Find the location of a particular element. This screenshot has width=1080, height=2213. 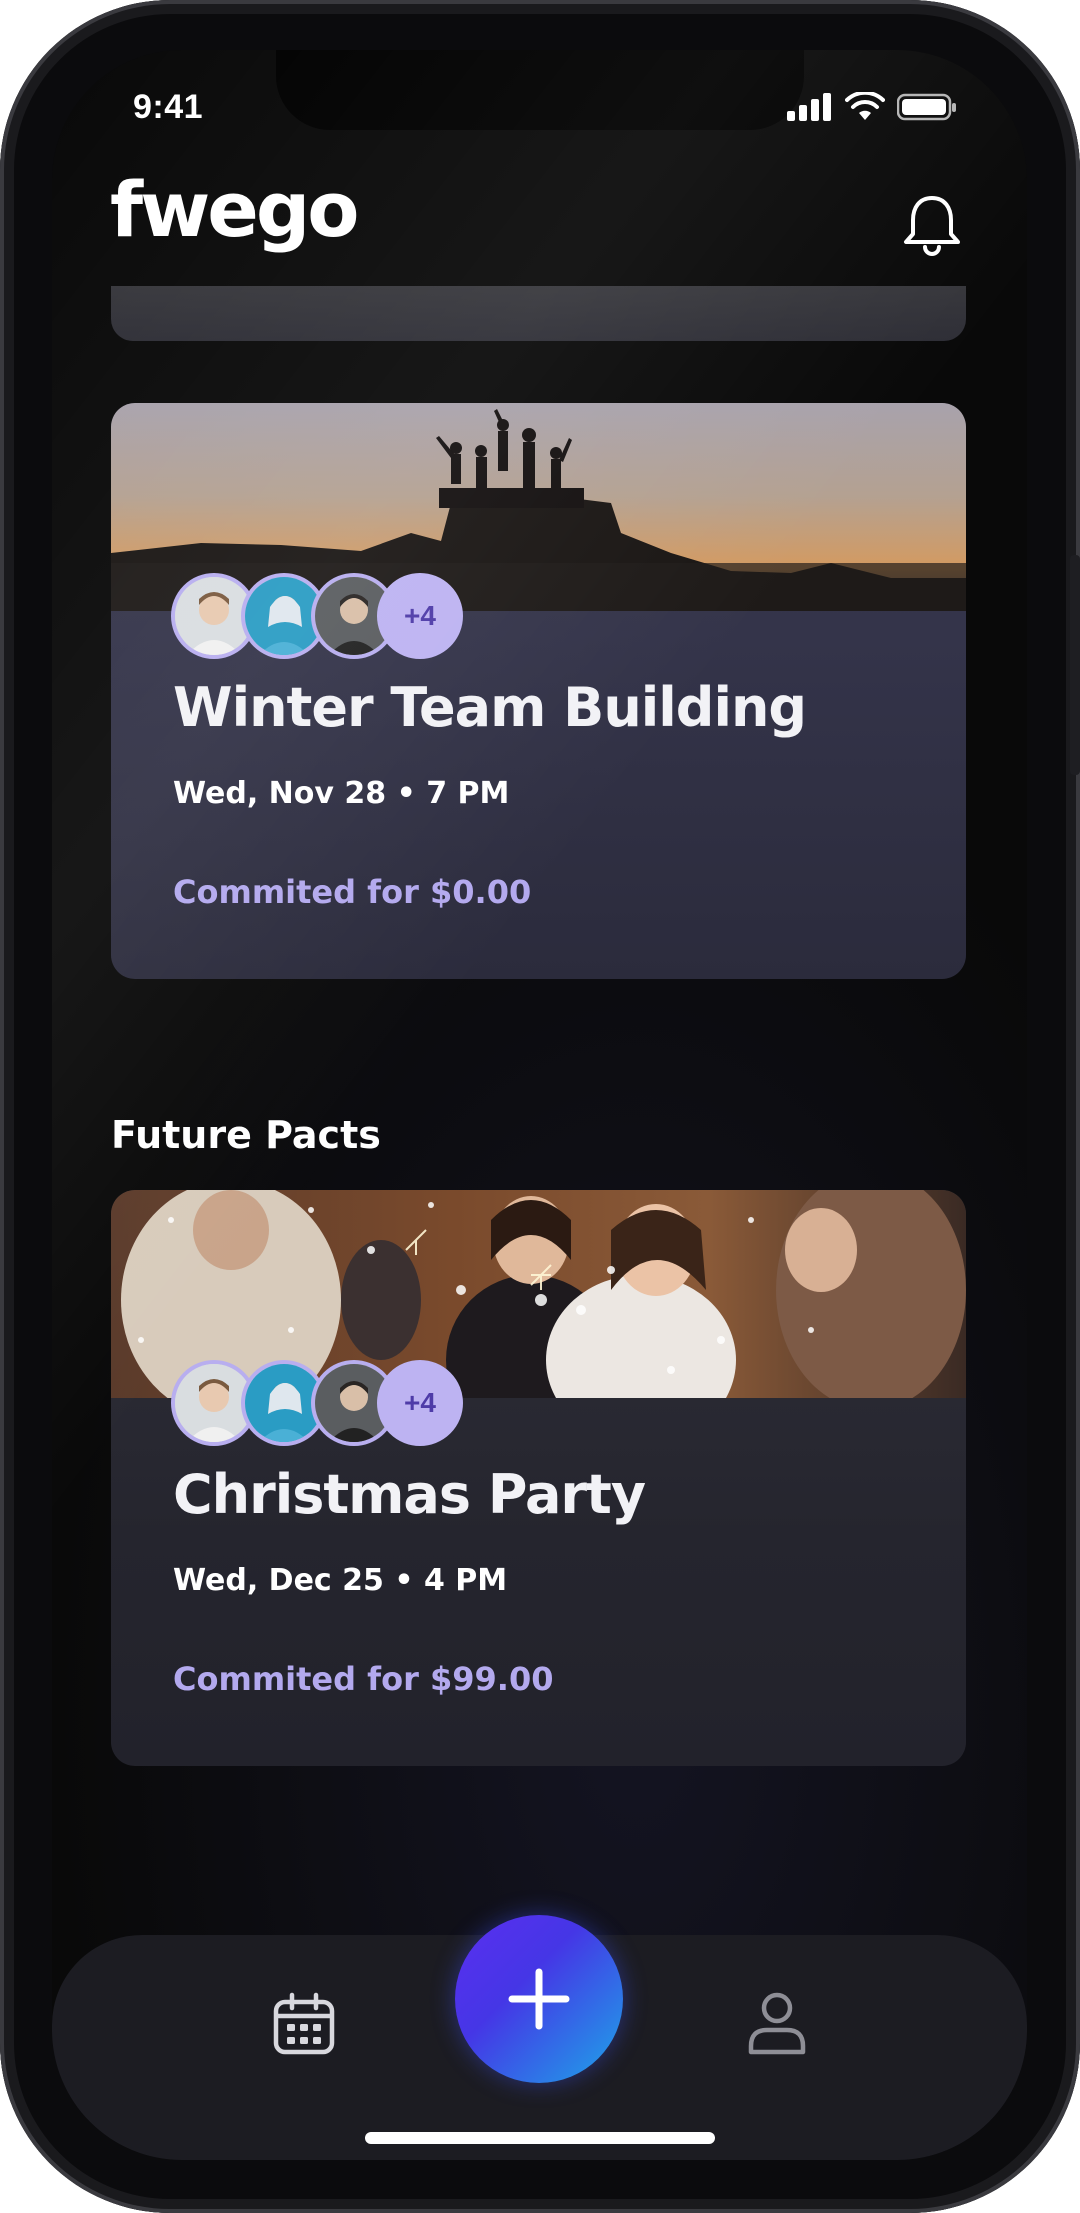

add-pact-button is located at coordinates (539, 1999).